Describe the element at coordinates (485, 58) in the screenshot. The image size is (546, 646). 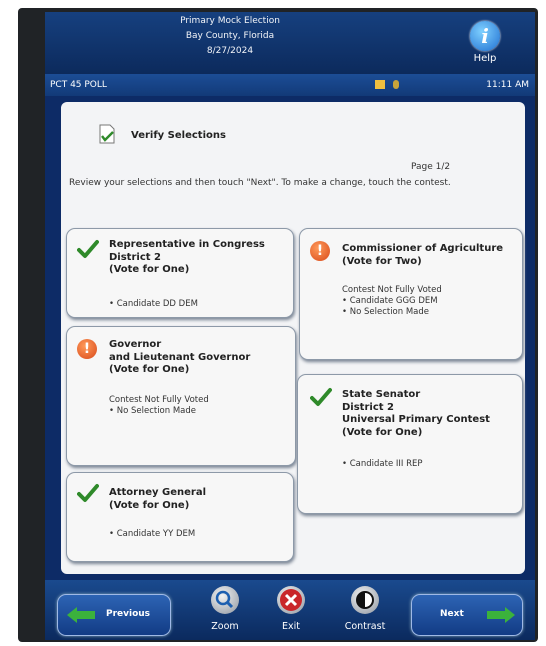
I see `help-label: Help` at that location.